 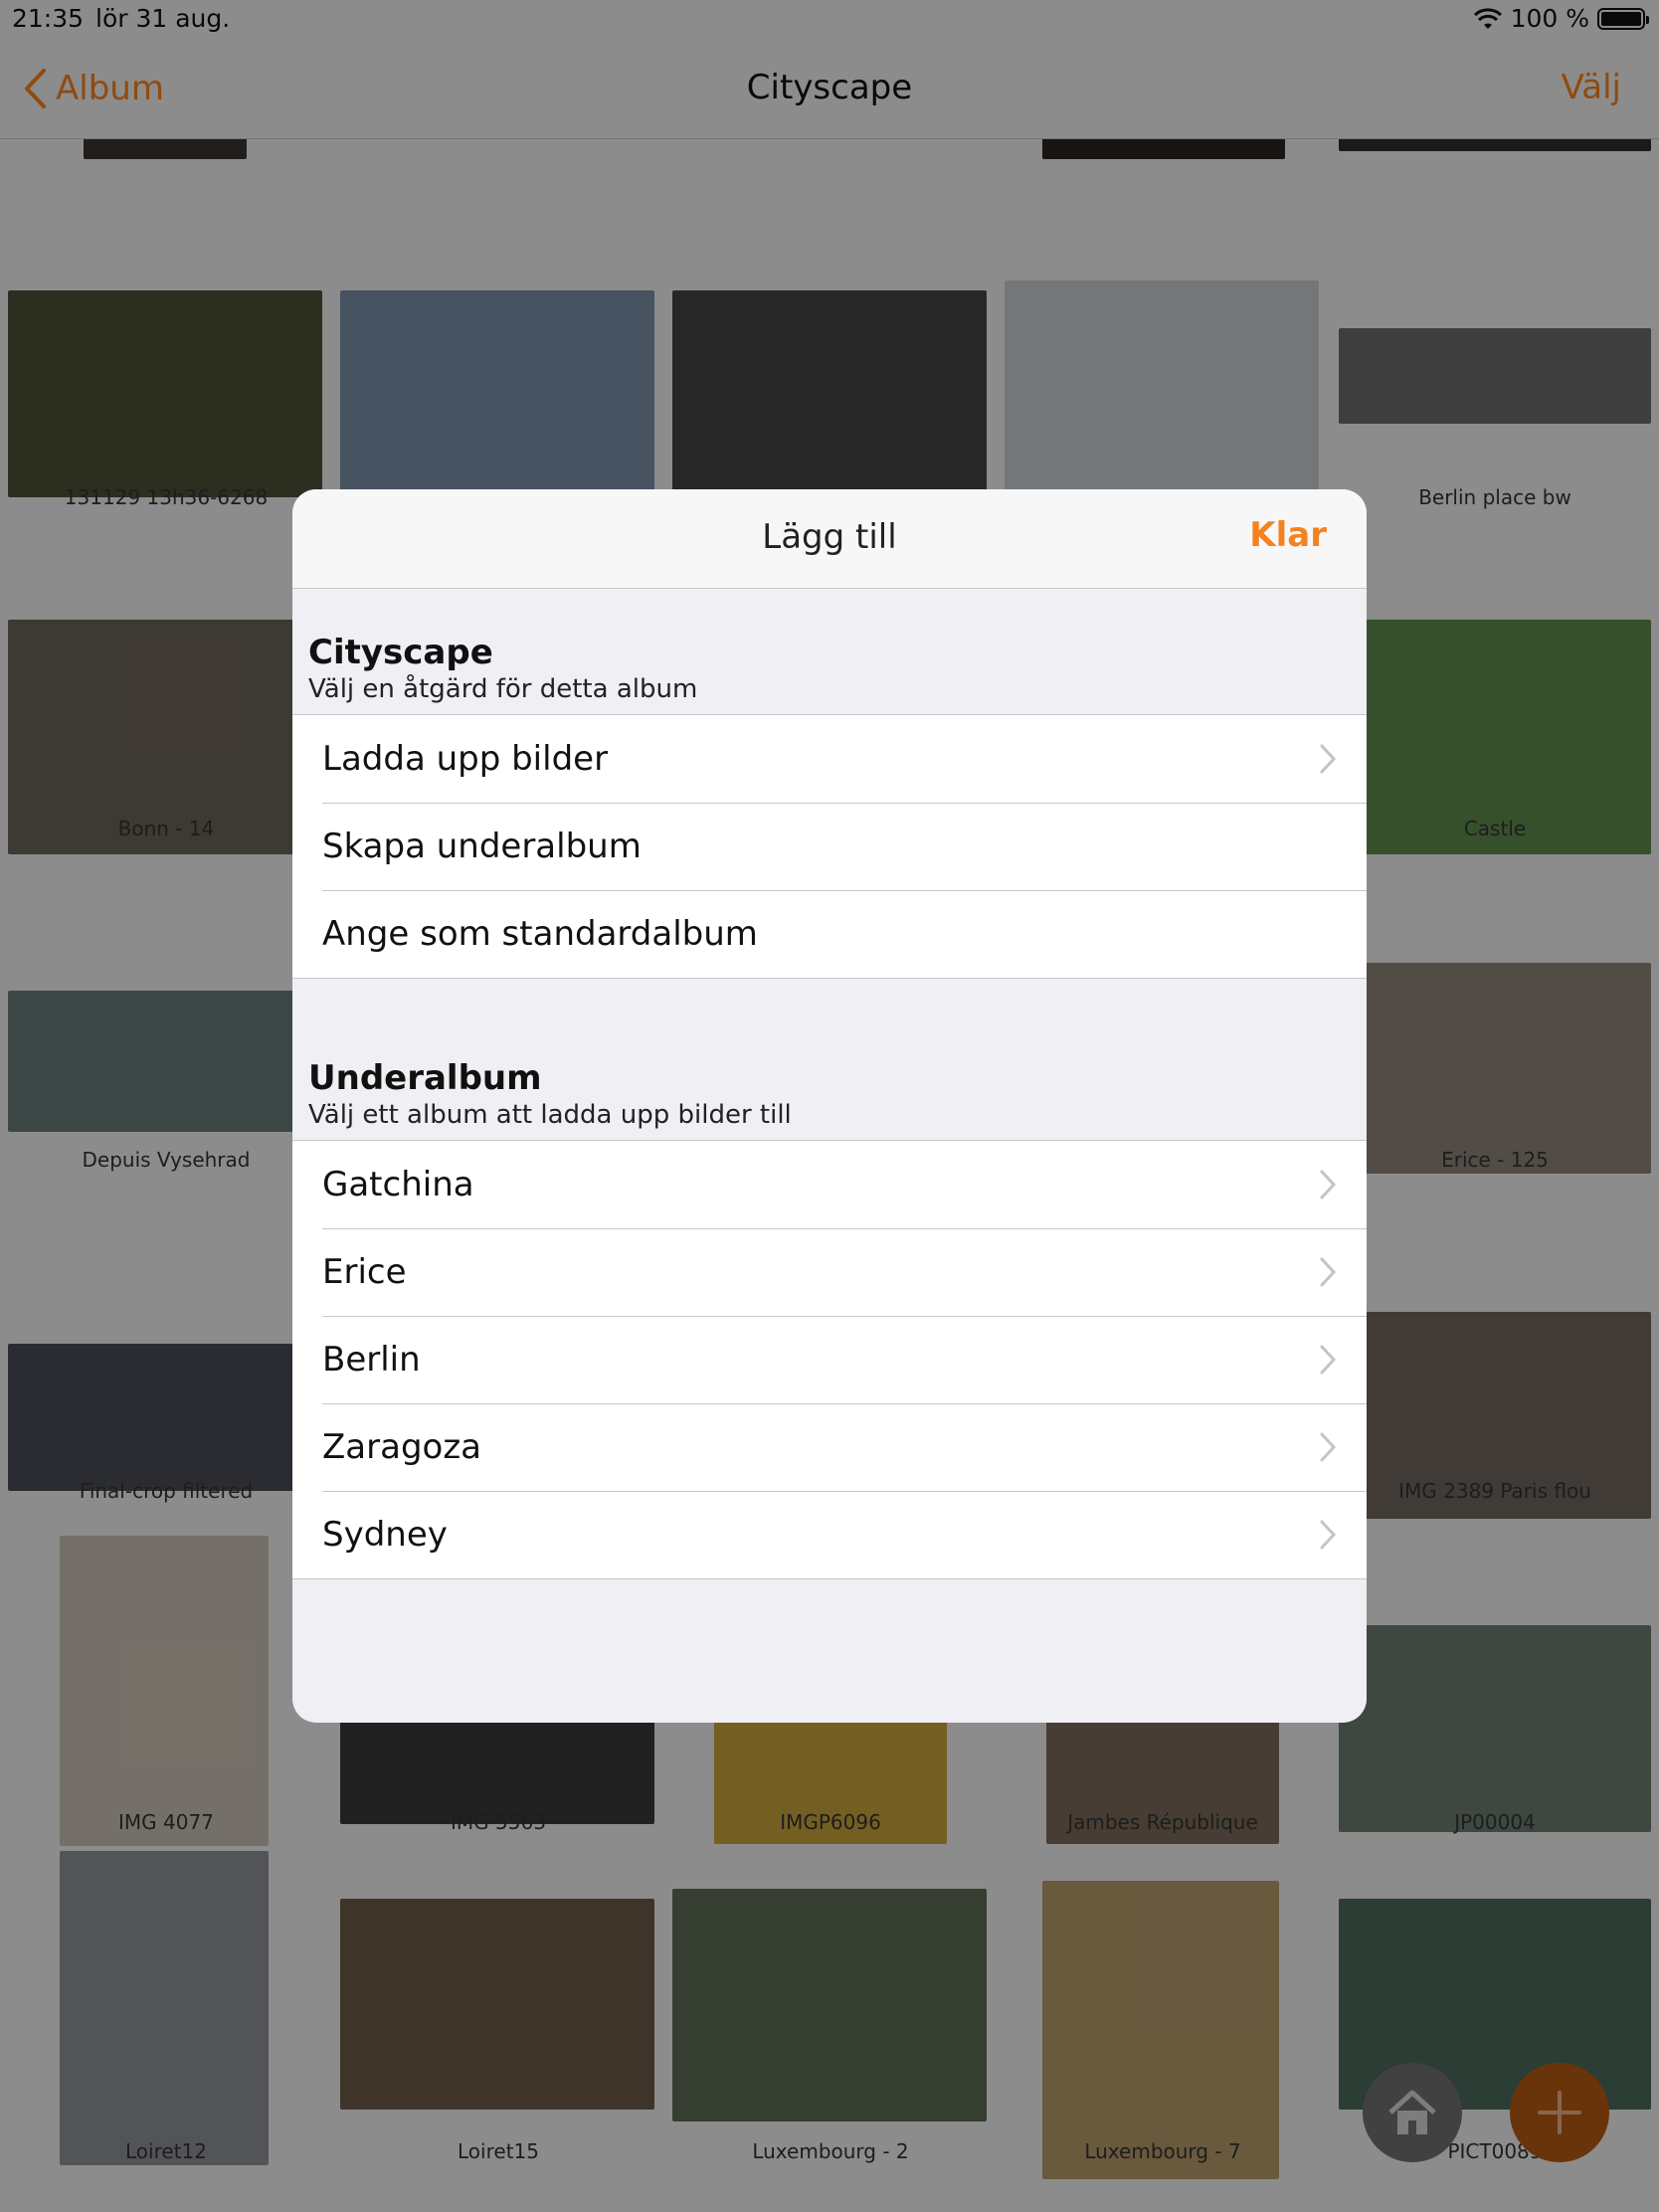 What do you see at coordinates (829, 1447) in the screenshot?
I see `list-row: Zaragoza` at bounding box center [829, 1447].